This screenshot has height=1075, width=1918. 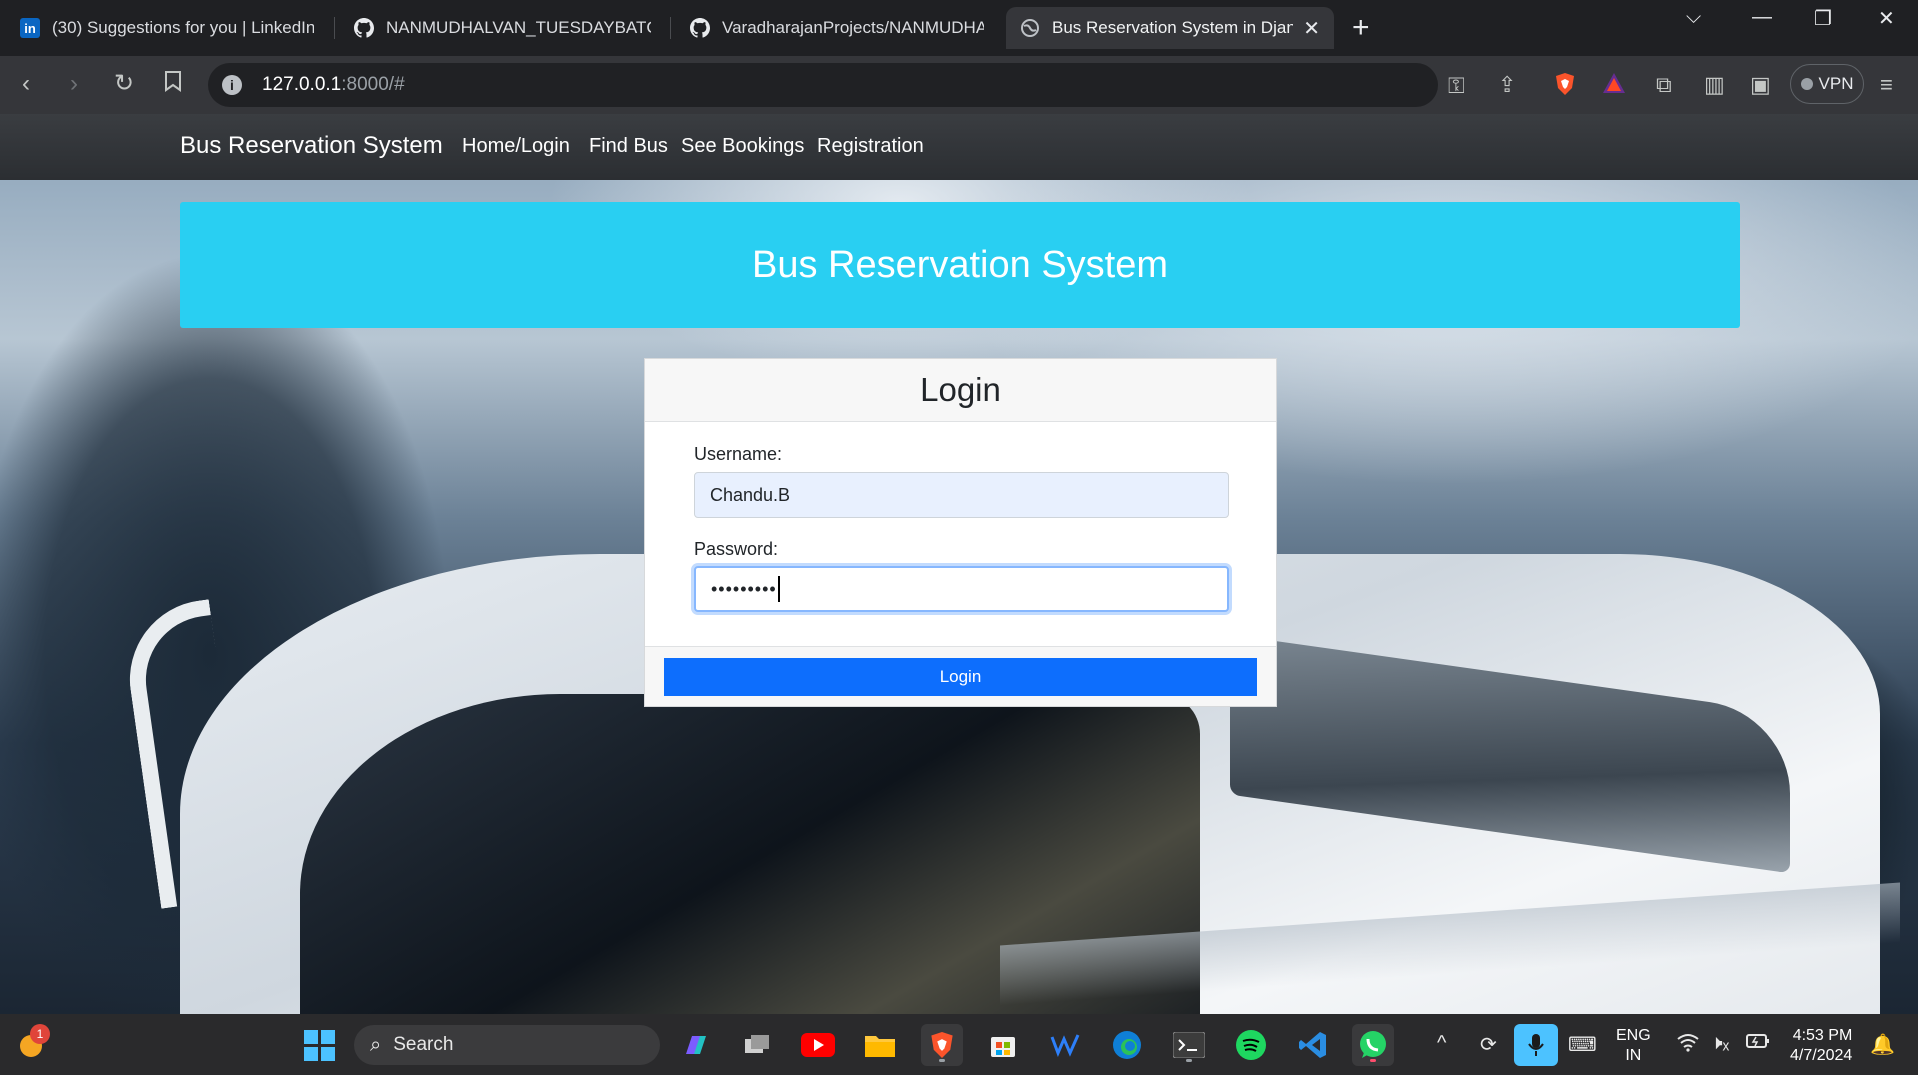 What do you see at coordinates (1536, 1045) in the screenshot?
I see `microphone-icon` at bounding box center [1536, 1045].